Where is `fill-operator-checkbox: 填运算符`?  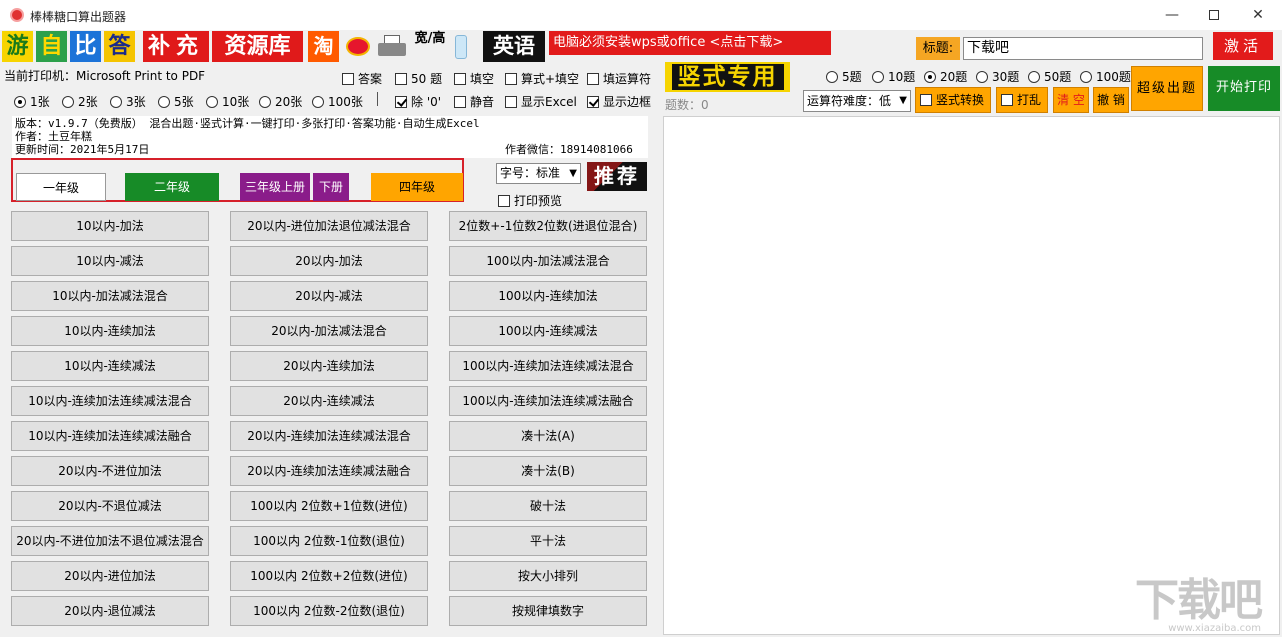 fill-operator-checkbox: 填运算符 is located at coordinates (619, 78).